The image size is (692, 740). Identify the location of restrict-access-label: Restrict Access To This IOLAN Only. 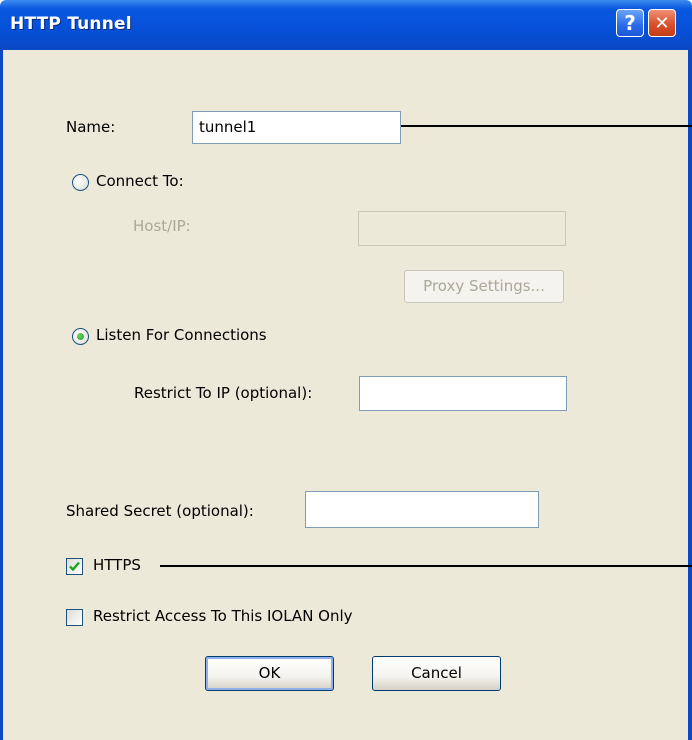
(223, 616).